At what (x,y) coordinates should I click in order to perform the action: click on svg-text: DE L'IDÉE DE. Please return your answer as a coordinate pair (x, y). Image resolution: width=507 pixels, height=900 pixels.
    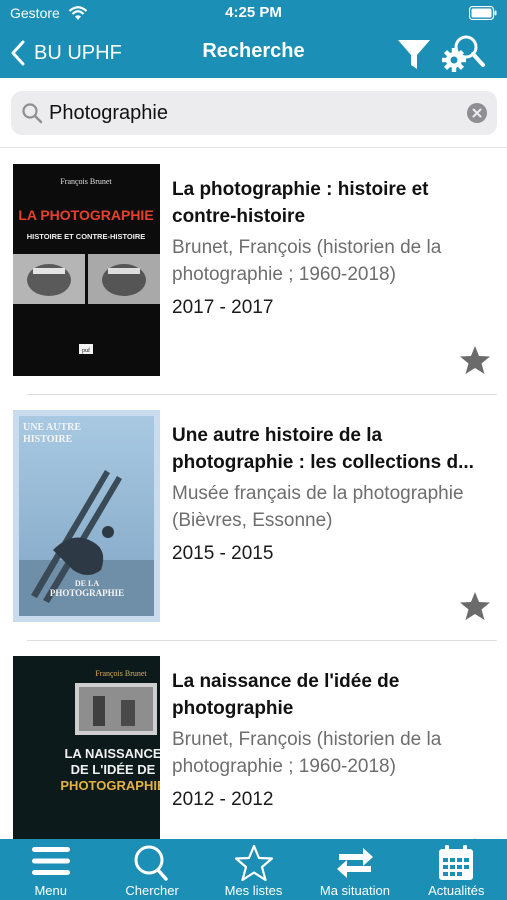
    Looking at the image, I should click on (113, 769).